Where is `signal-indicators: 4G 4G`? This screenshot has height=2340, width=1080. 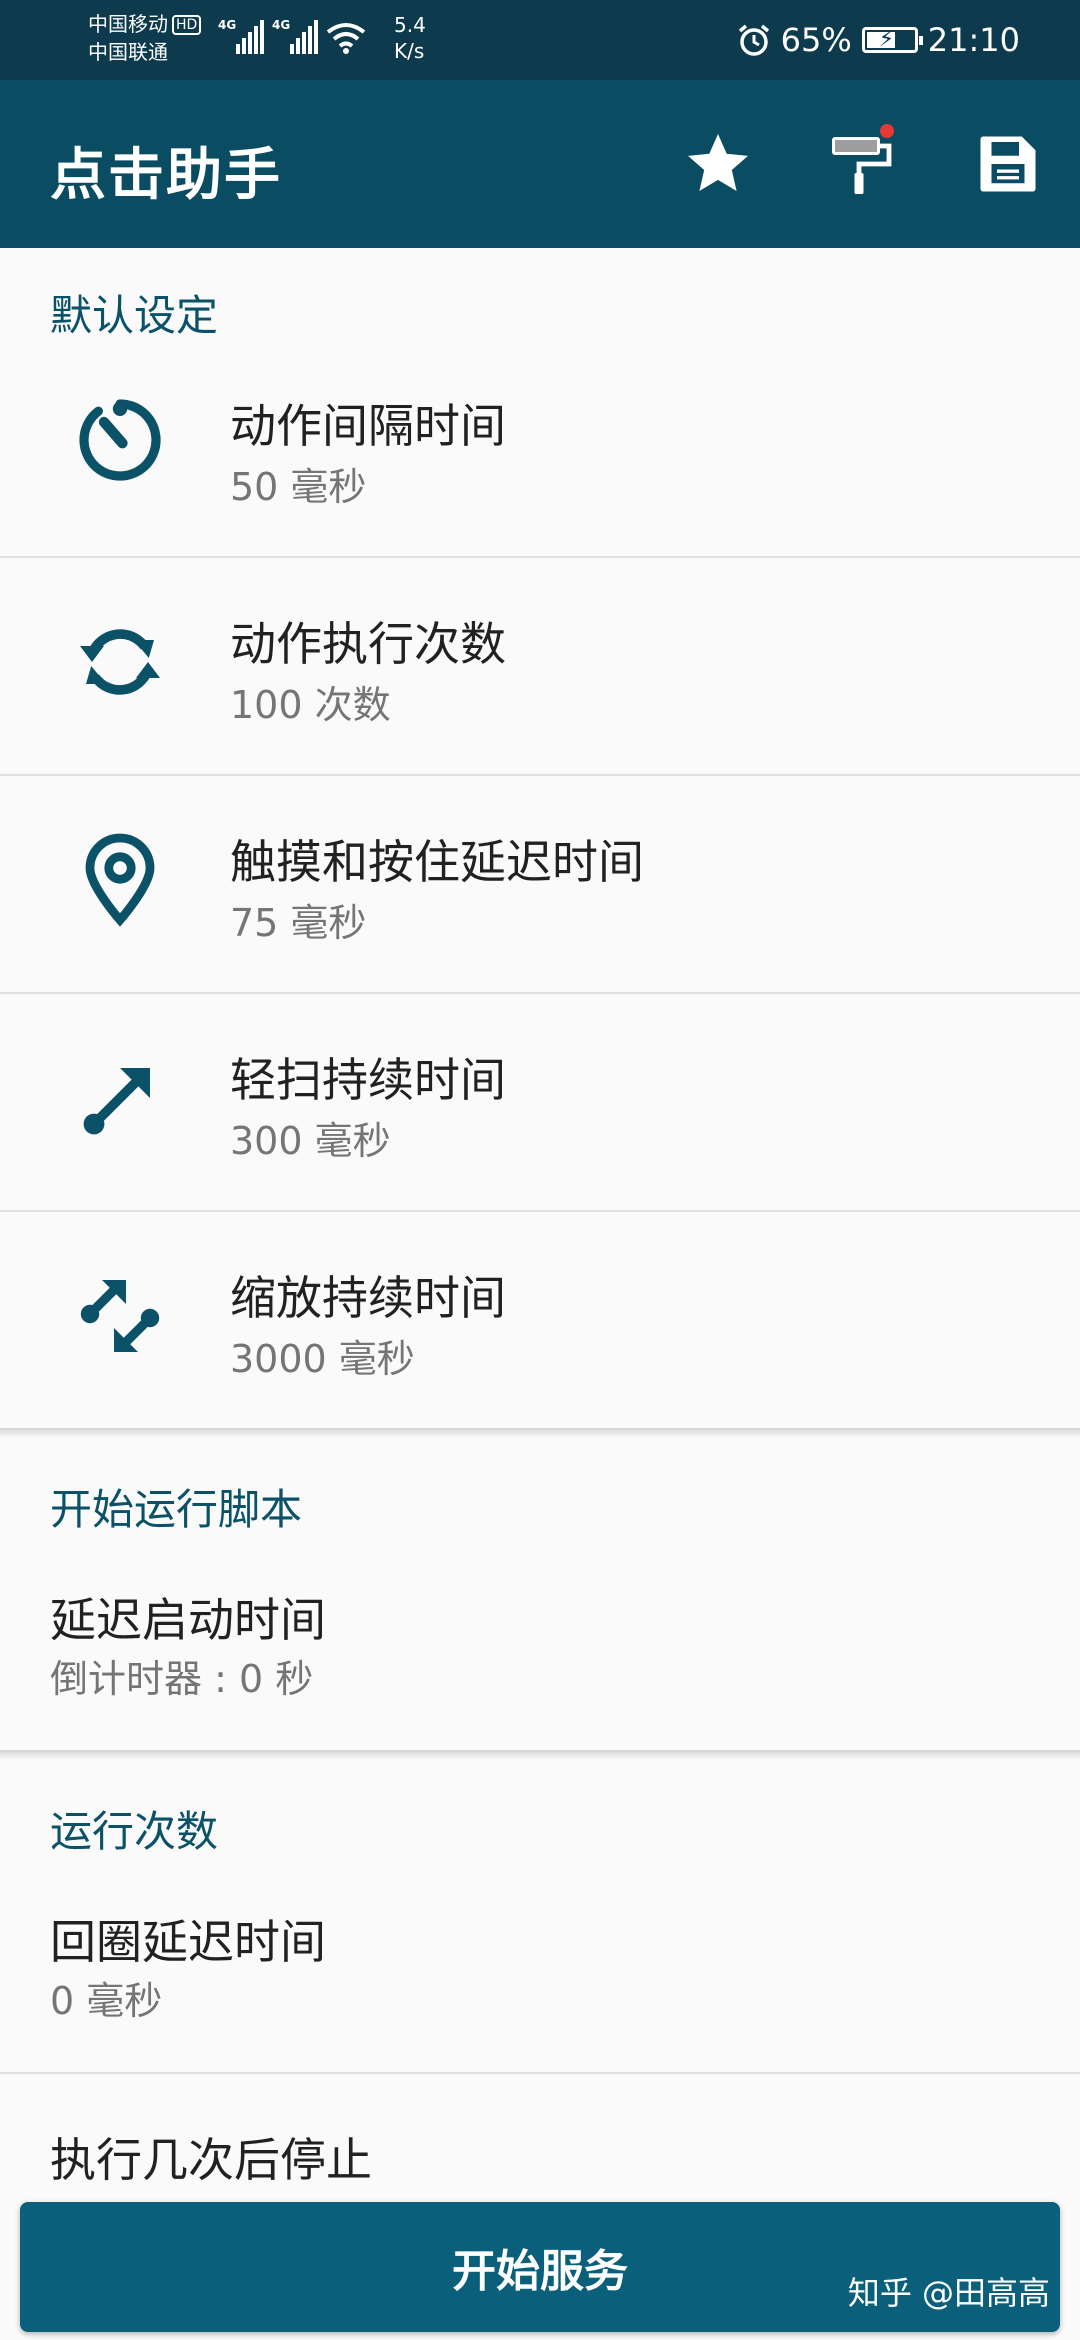 signal-indicators: 4G 4G is located at coordinates (292, 36).